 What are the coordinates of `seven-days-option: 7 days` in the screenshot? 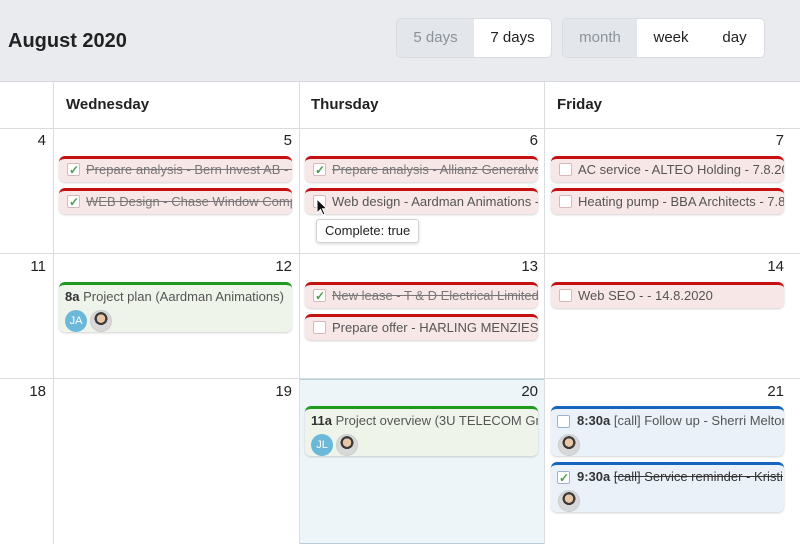 It's located at (512, 38).